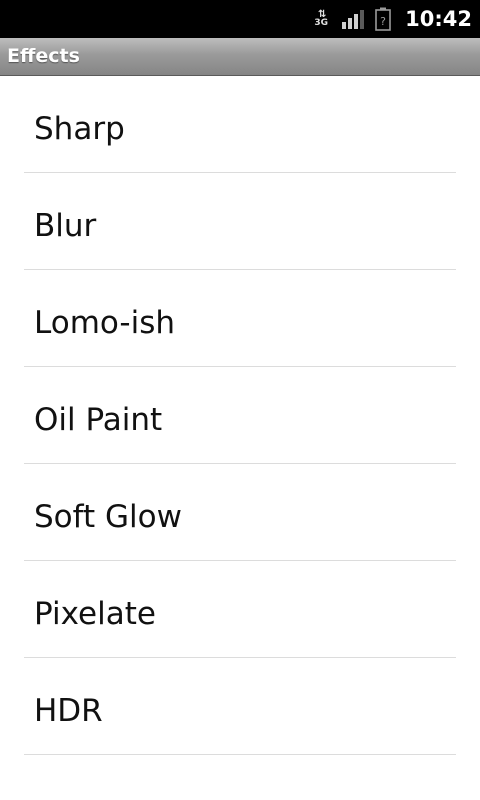 The height and width of the screenshot is (800, 480). What do you see at coordinates (65, 226) in the screenshot?
I see `list-item-label: Blur` at bounding box center [65, 226].